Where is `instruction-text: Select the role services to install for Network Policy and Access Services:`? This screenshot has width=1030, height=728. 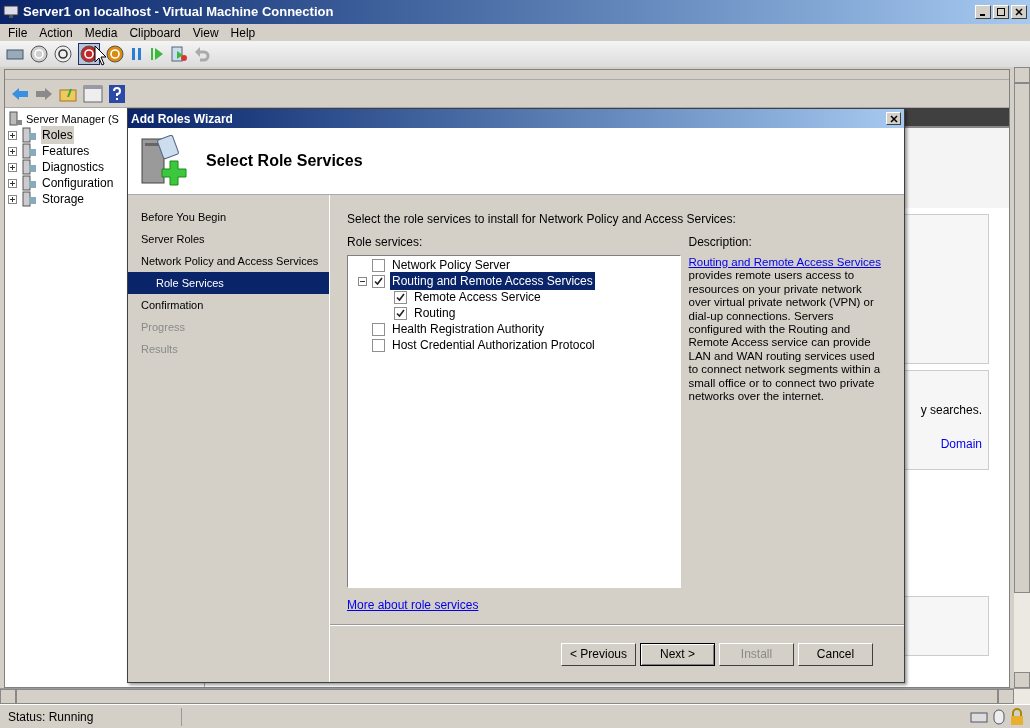
instruction-text: Select the role services to install for Network Policy and Access Services: is located at coordinates (542, 219).